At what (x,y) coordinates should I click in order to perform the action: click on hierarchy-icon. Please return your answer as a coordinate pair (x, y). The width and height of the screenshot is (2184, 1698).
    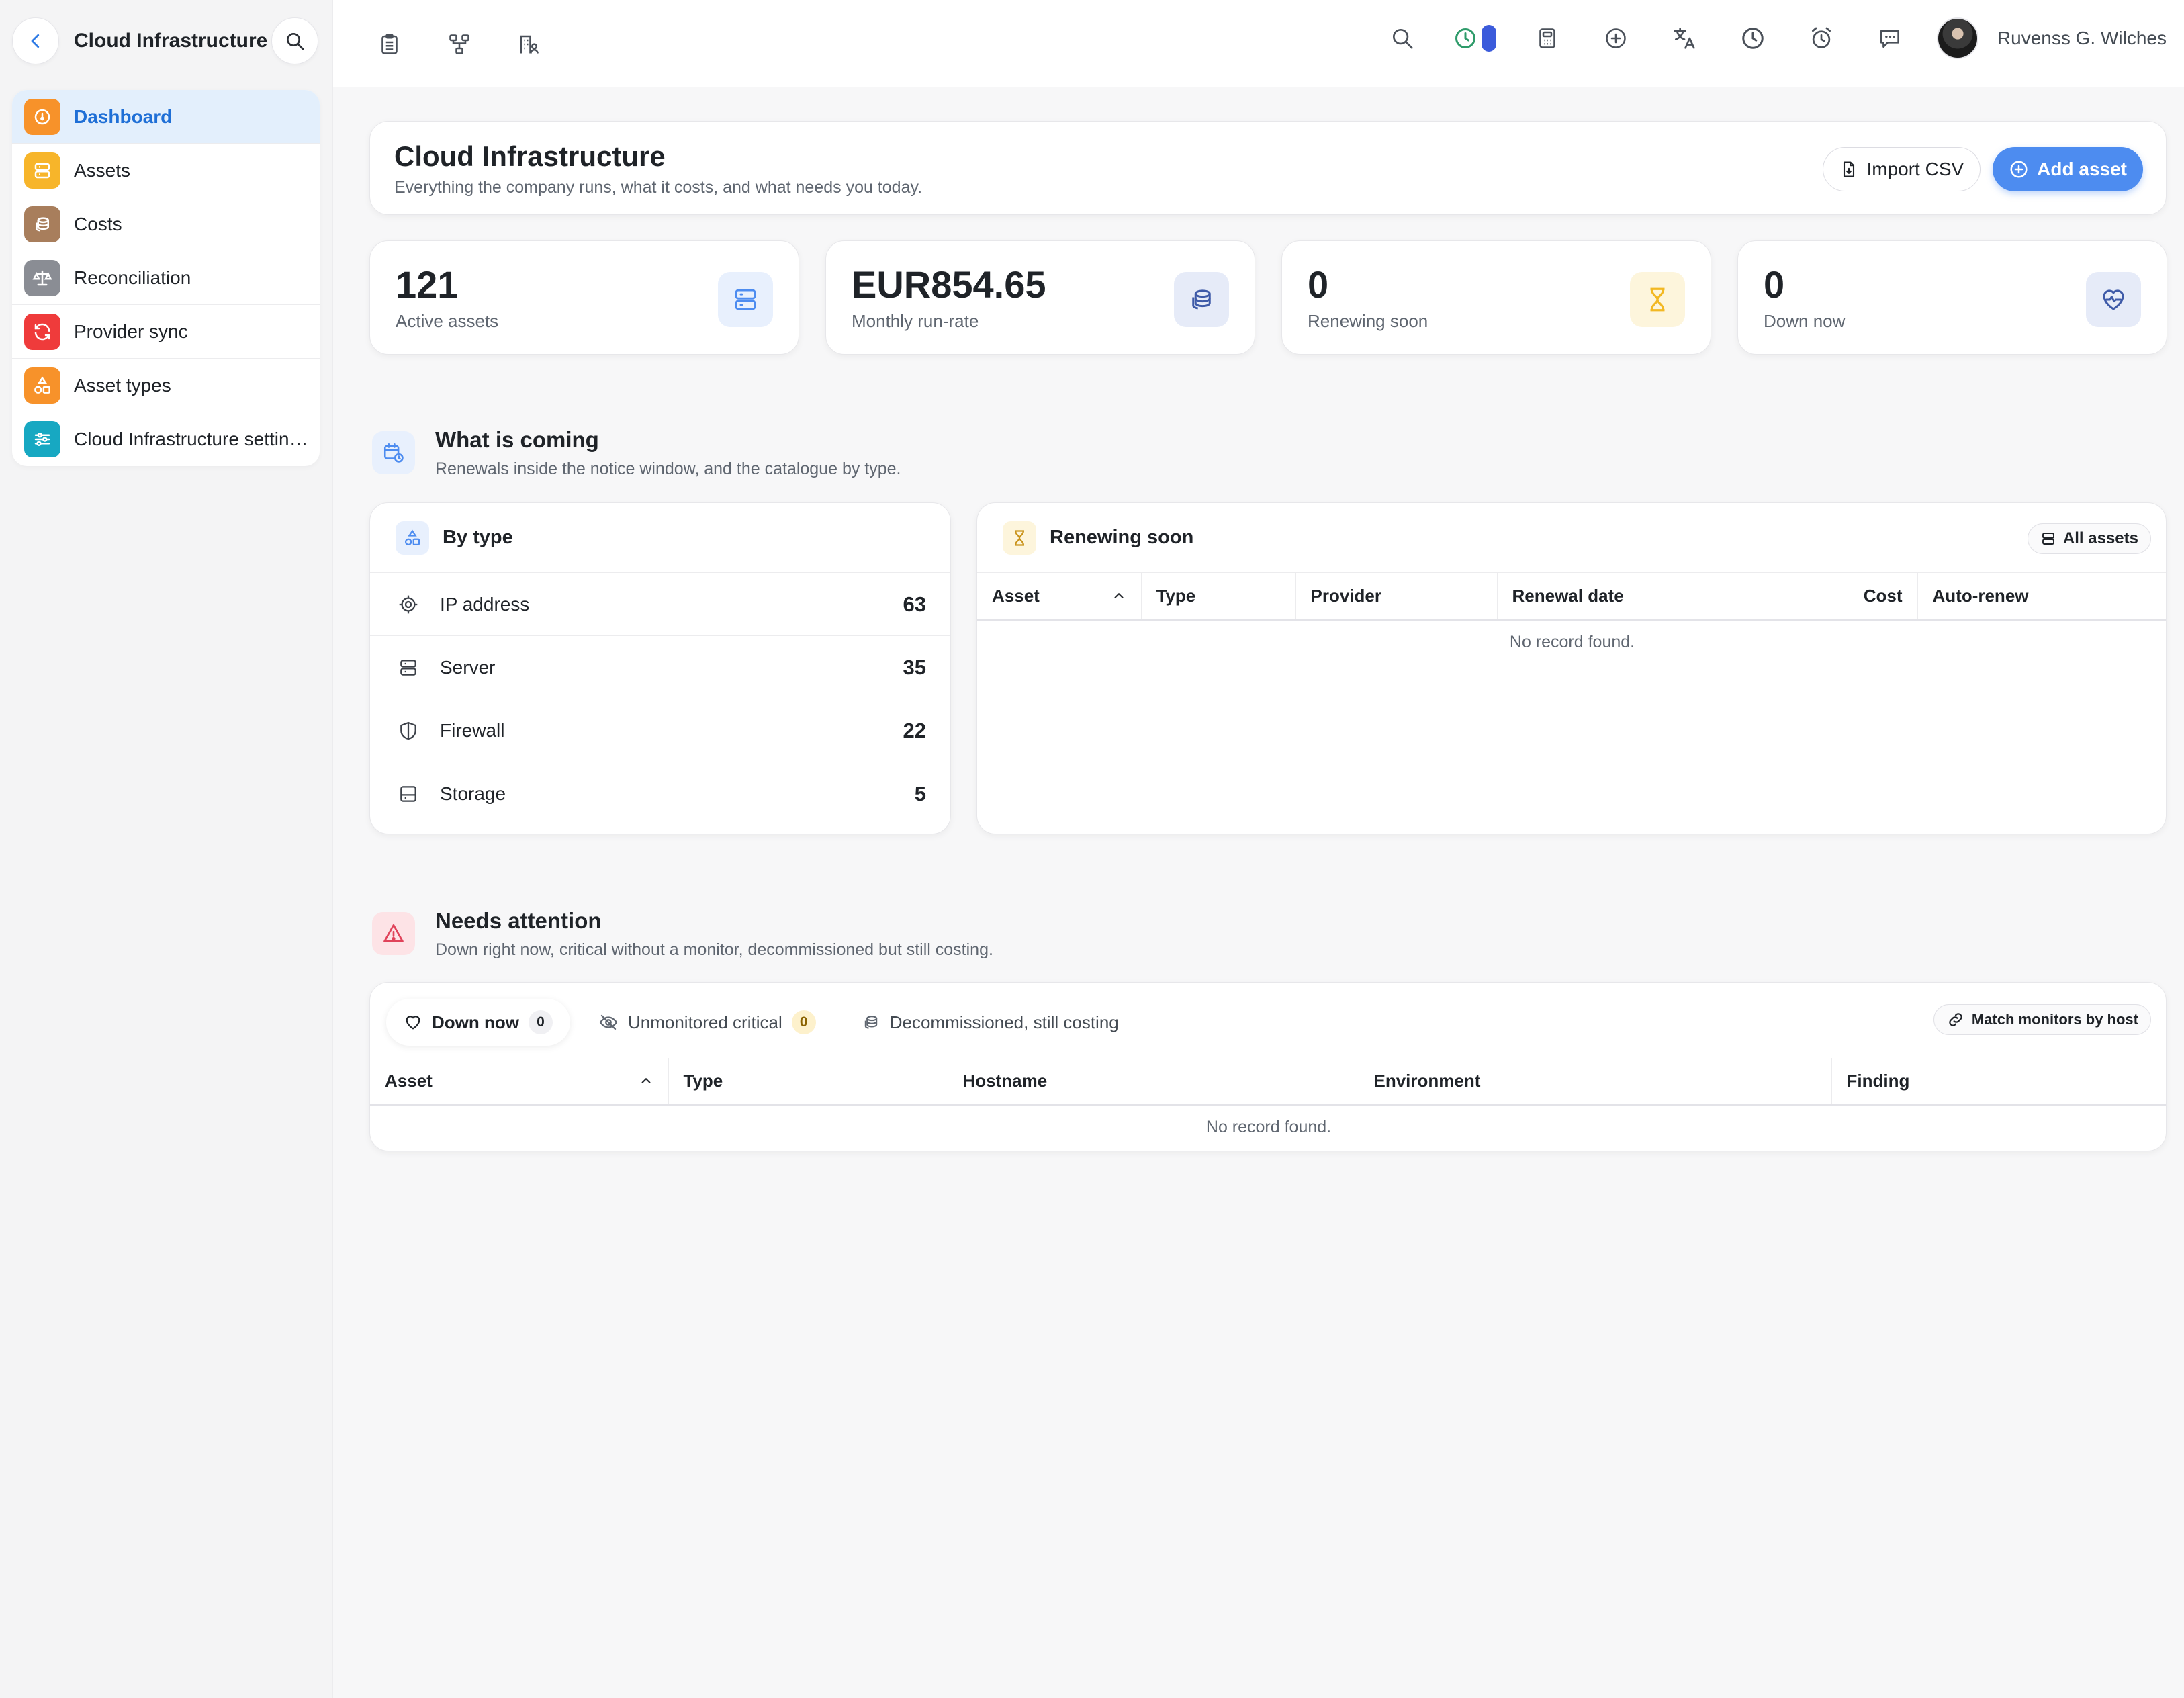
    Looking at the image, I should click on (460, 44).